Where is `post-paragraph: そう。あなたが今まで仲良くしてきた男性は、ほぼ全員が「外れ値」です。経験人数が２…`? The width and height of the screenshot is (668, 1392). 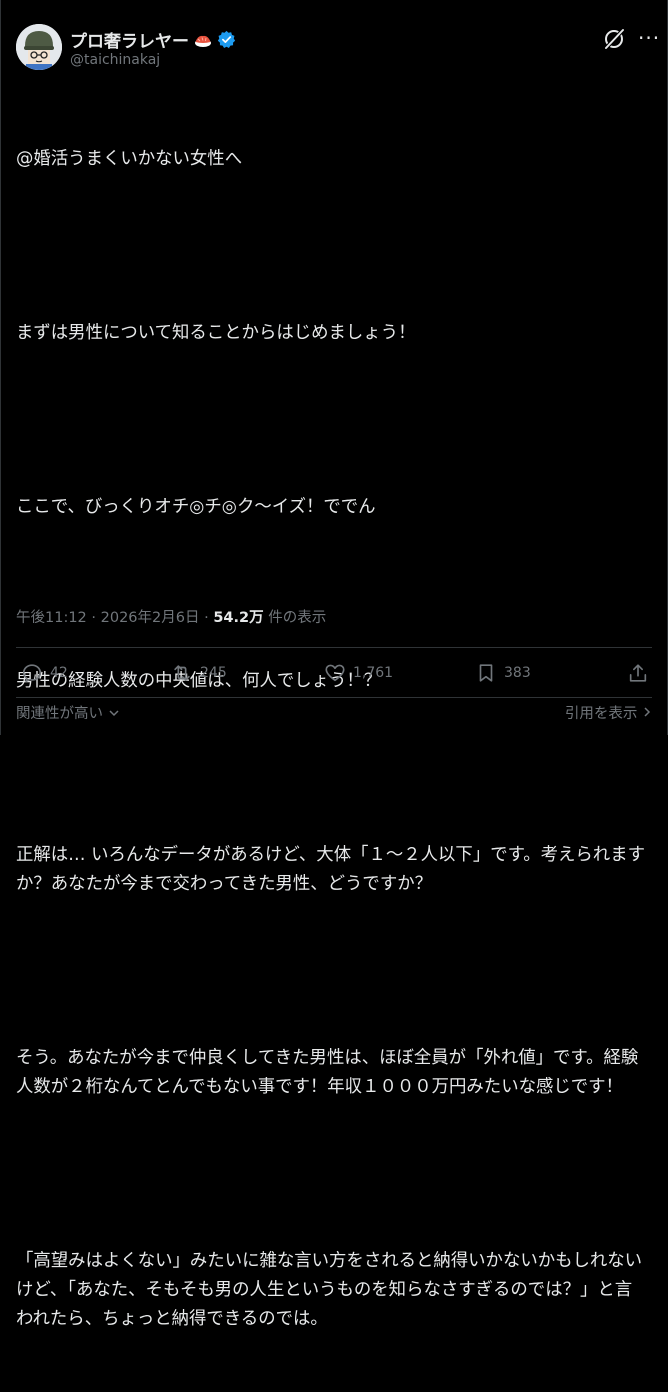
post-paragraph: そう。あなたが今まで仲良くしてきた男性は、ほぼ全員が「外れ値」です。経験人数が２… is located at coordinates (327, 1072).